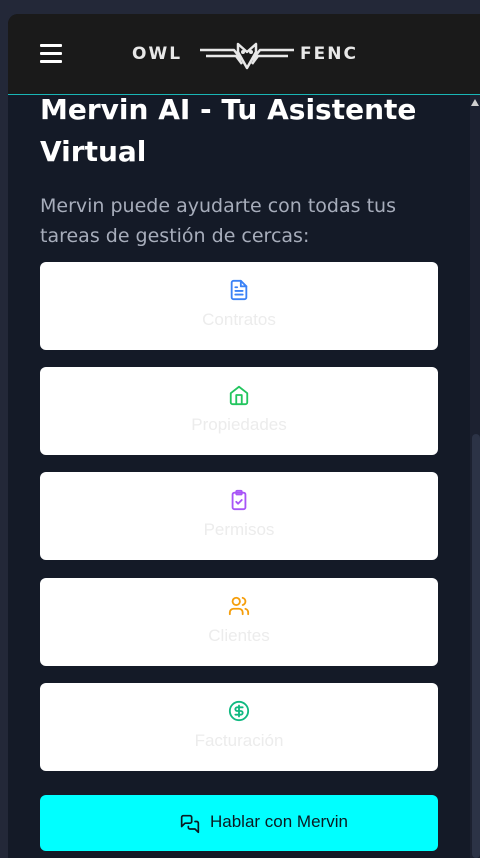 The width and height of the screenshot is (480, 858). I want to click on home-icon, so click(239, 395).